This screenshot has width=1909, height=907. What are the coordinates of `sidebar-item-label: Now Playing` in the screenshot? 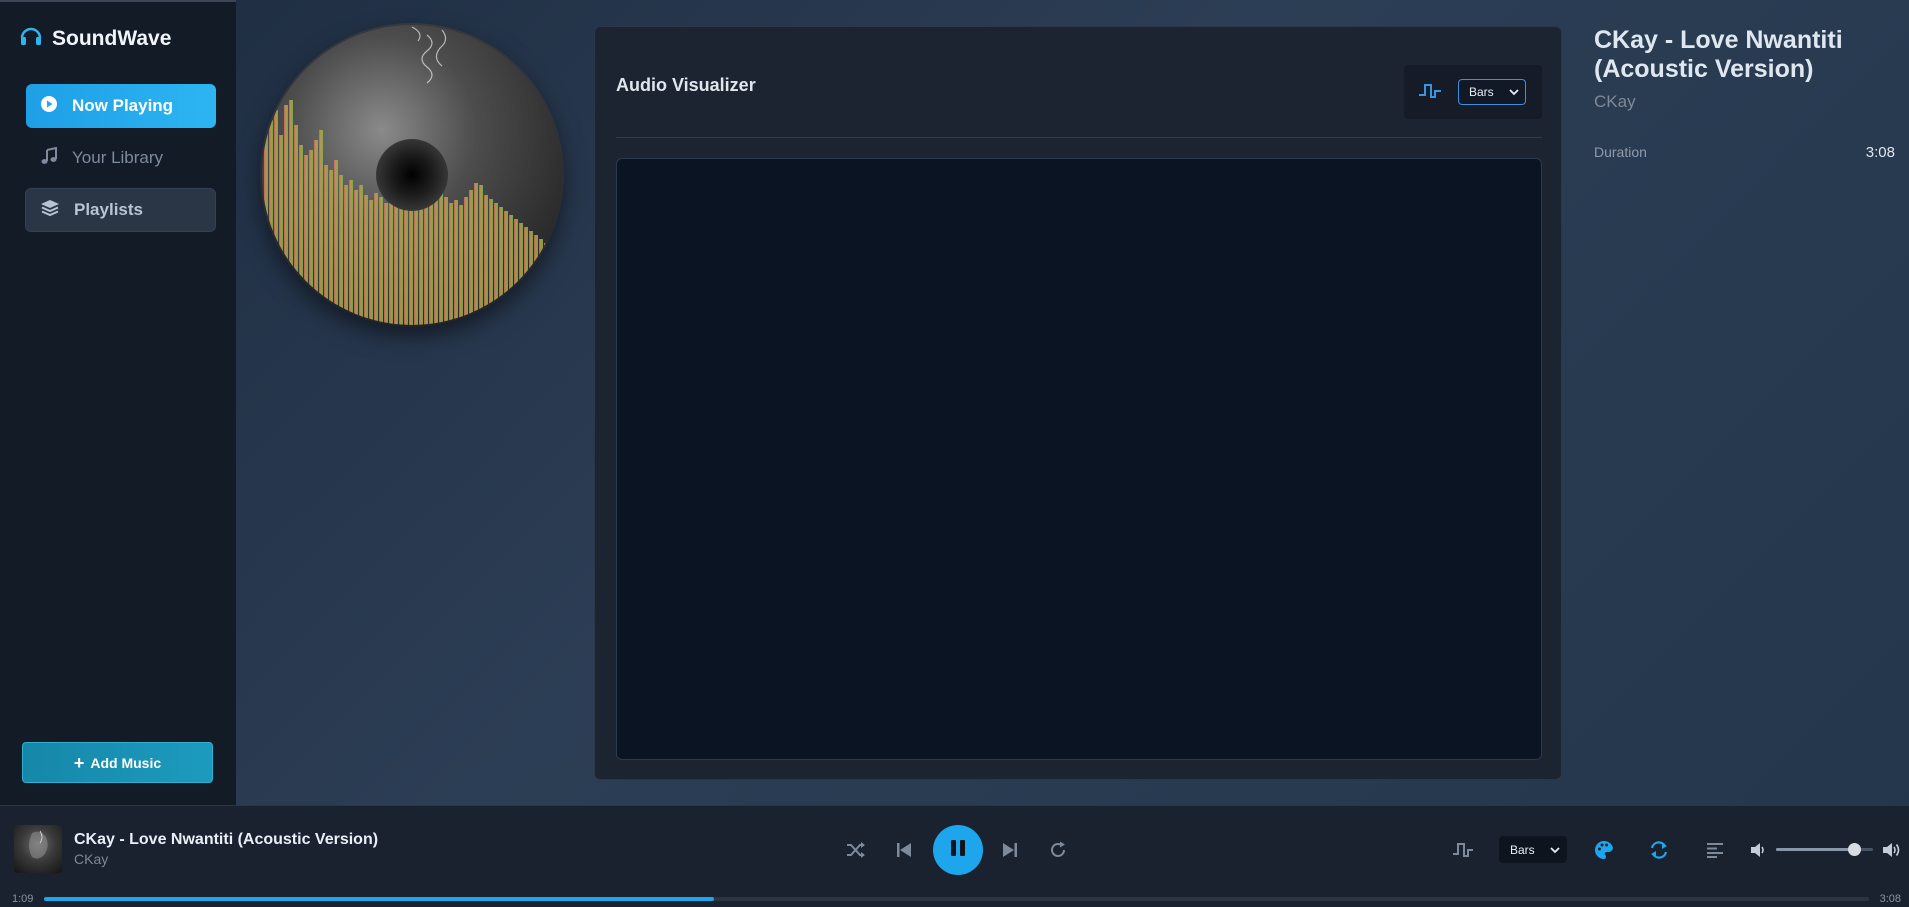 It's located at (123, 105).